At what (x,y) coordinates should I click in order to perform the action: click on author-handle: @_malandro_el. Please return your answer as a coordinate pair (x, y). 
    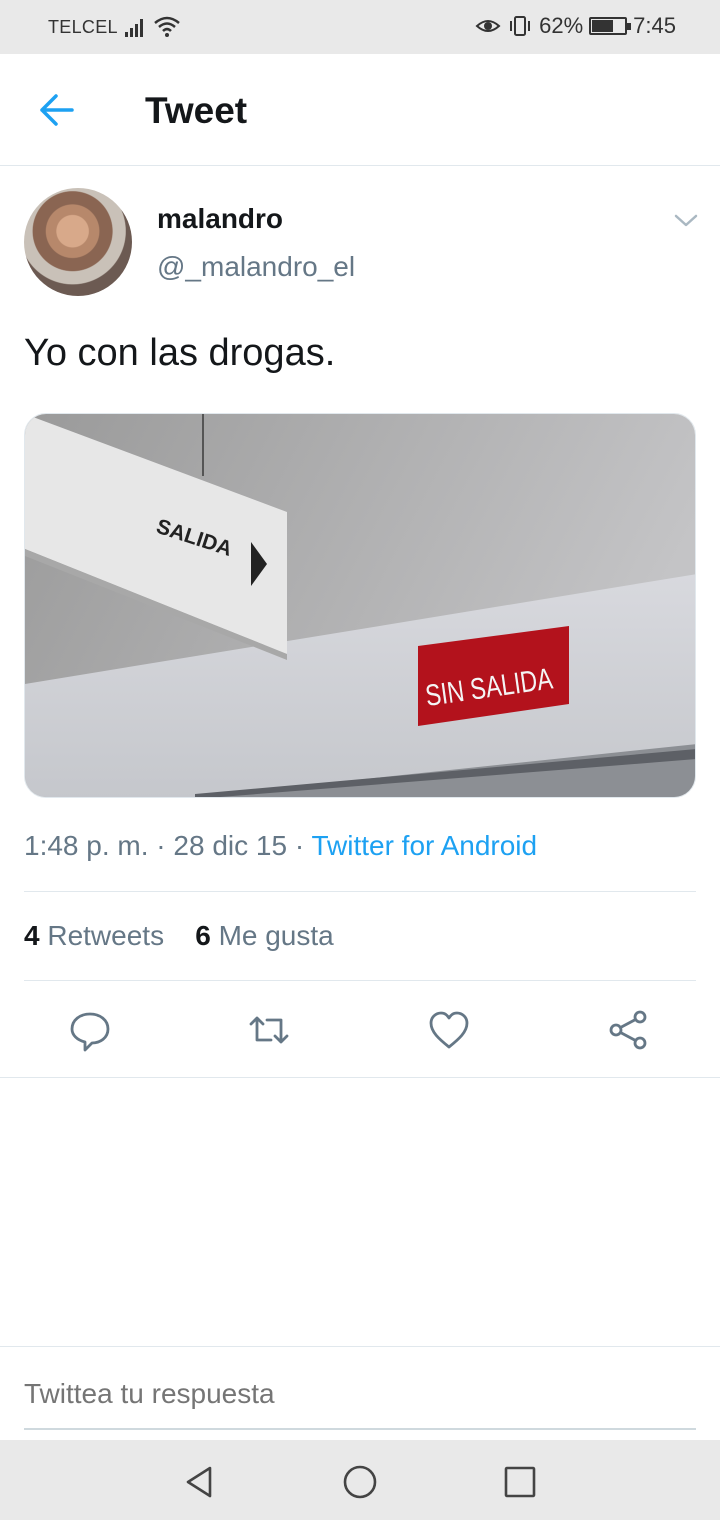
    Looking at the image, I should click on (256, 267).